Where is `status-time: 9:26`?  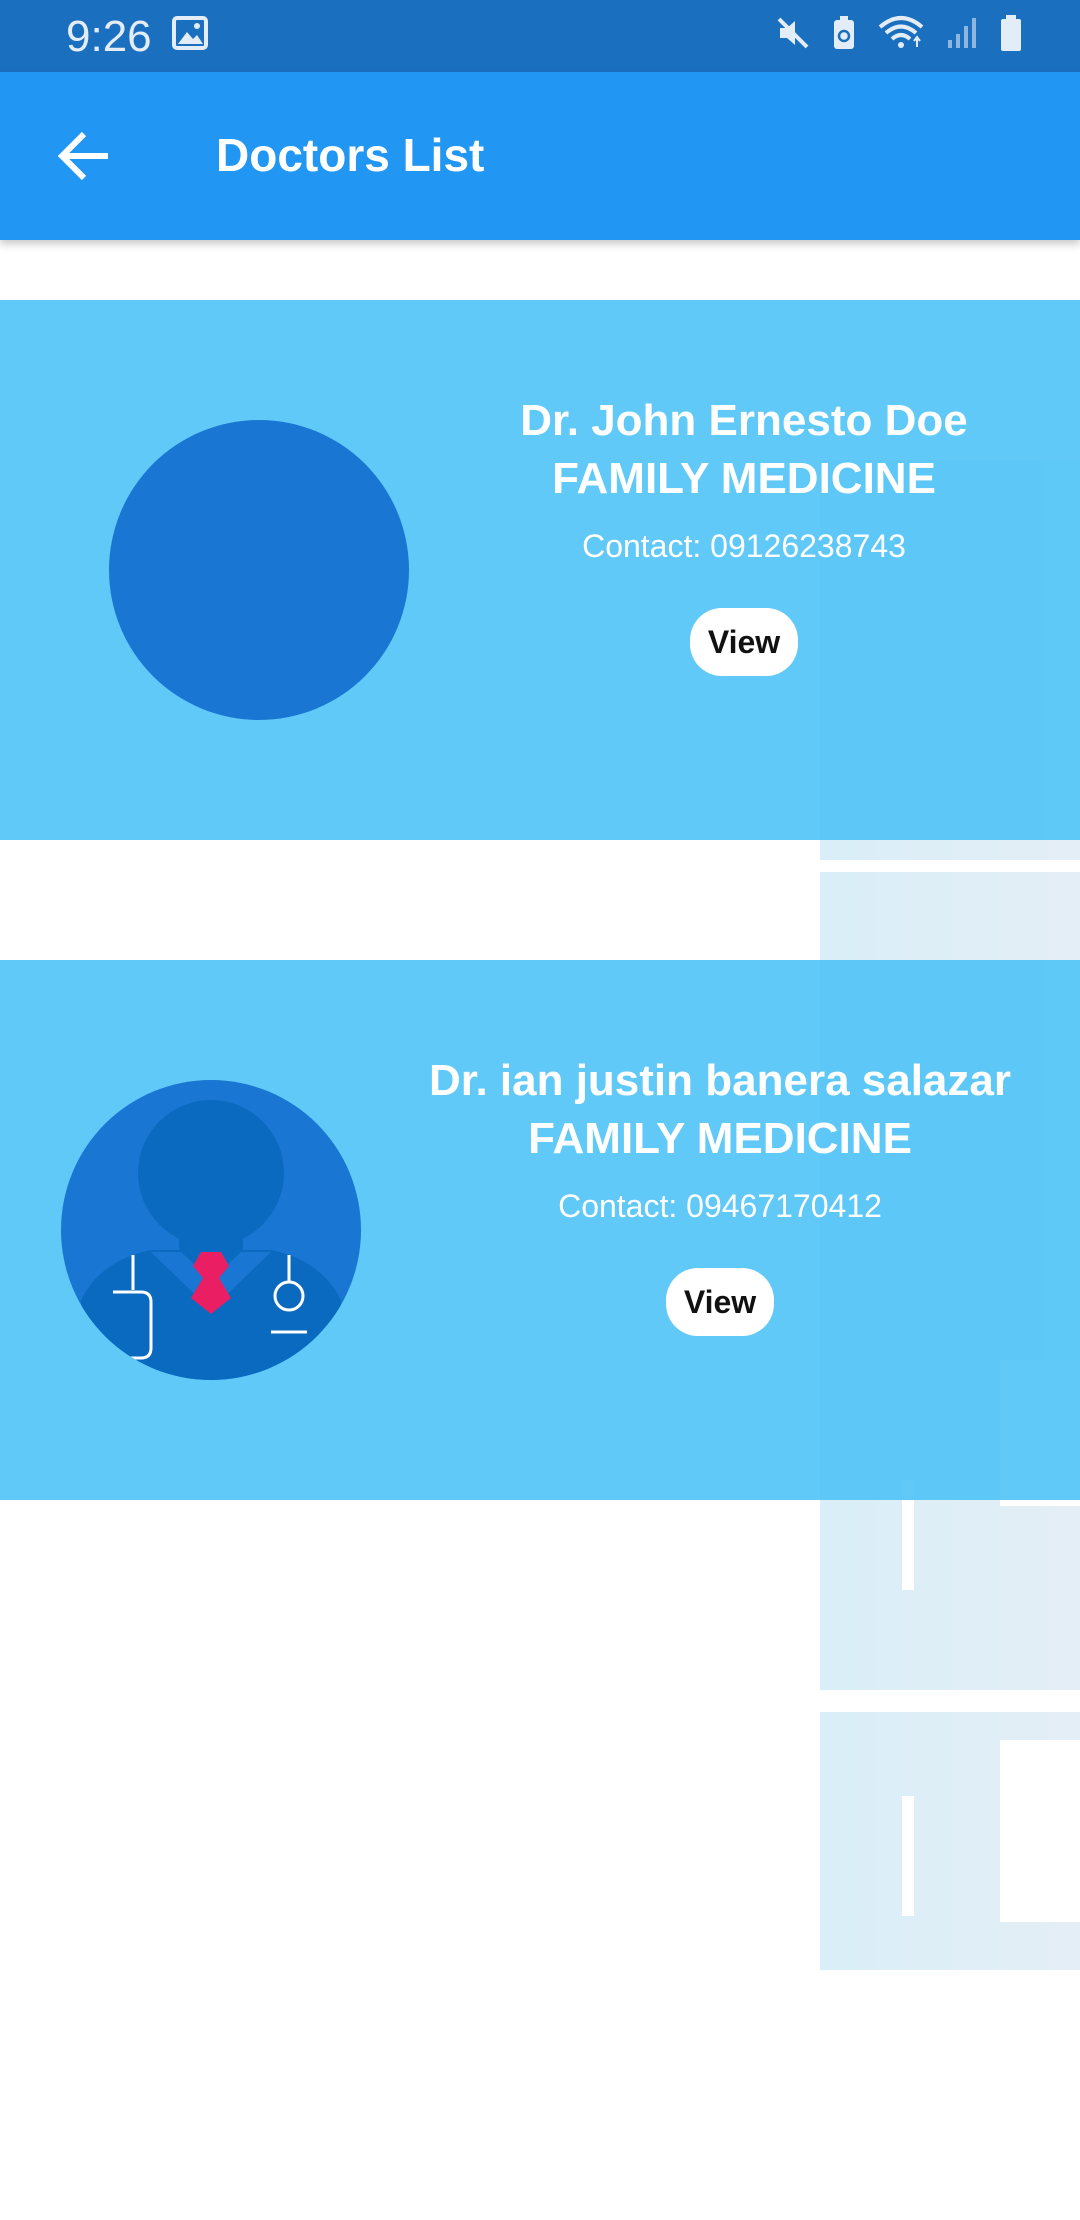
status-time: 9:26 is located at coordinates (109, 36).